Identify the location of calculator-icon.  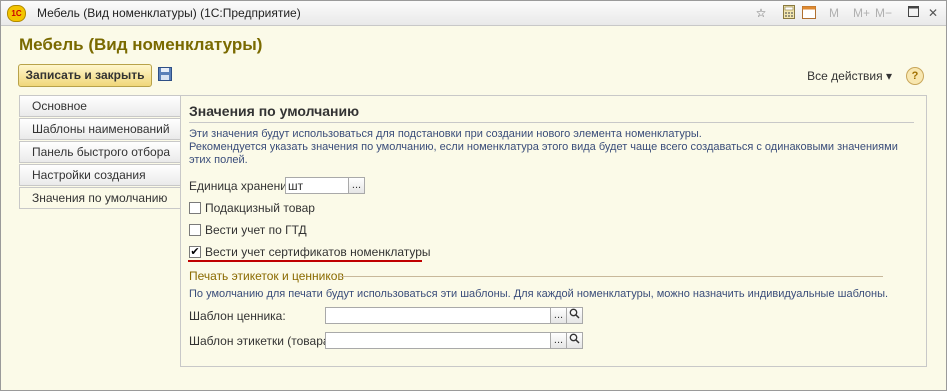
(789, 13).